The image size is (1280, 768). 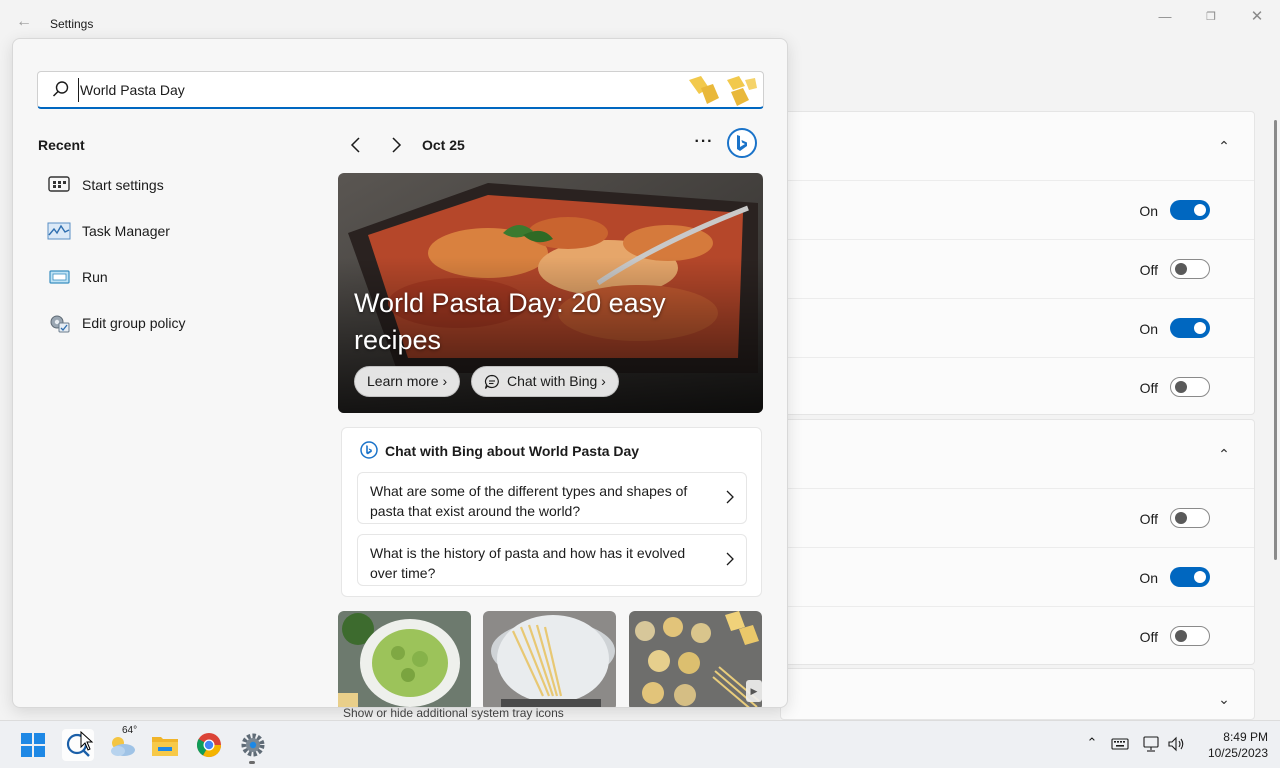 I want to click on search-box, so click(x=400, y=90).